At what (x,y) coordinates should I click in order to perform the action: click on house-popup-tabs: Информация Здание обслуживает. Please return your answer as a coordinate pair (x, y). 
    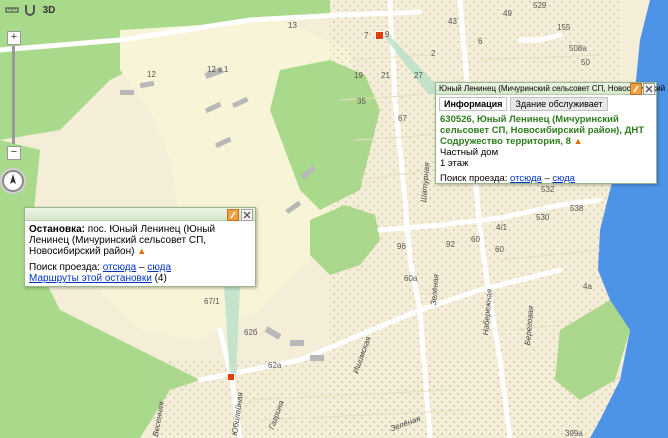
    Looking at the image, I should click on (546, 103).